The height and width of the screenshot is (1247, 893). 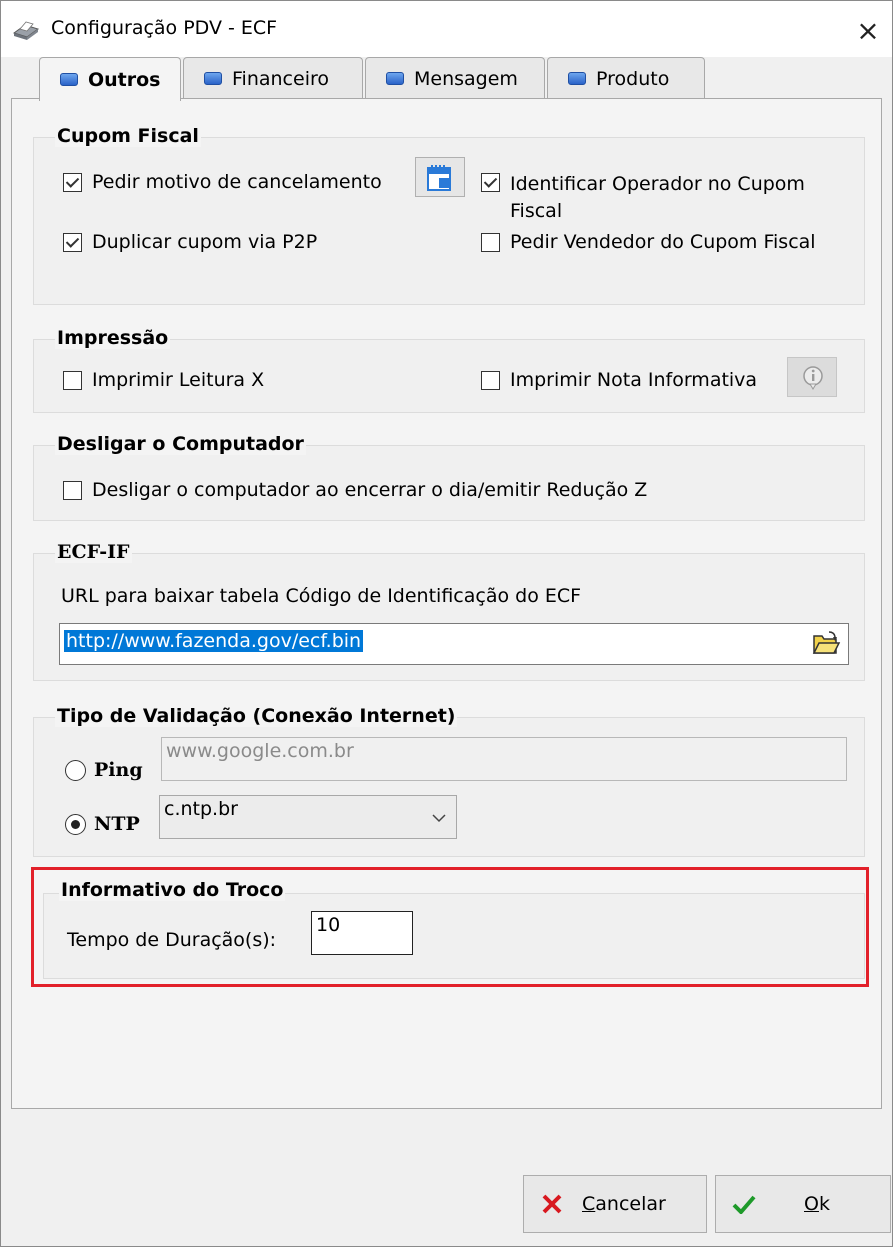 I want to click on tab-label: Financeiro, so click(x=280, y=78).